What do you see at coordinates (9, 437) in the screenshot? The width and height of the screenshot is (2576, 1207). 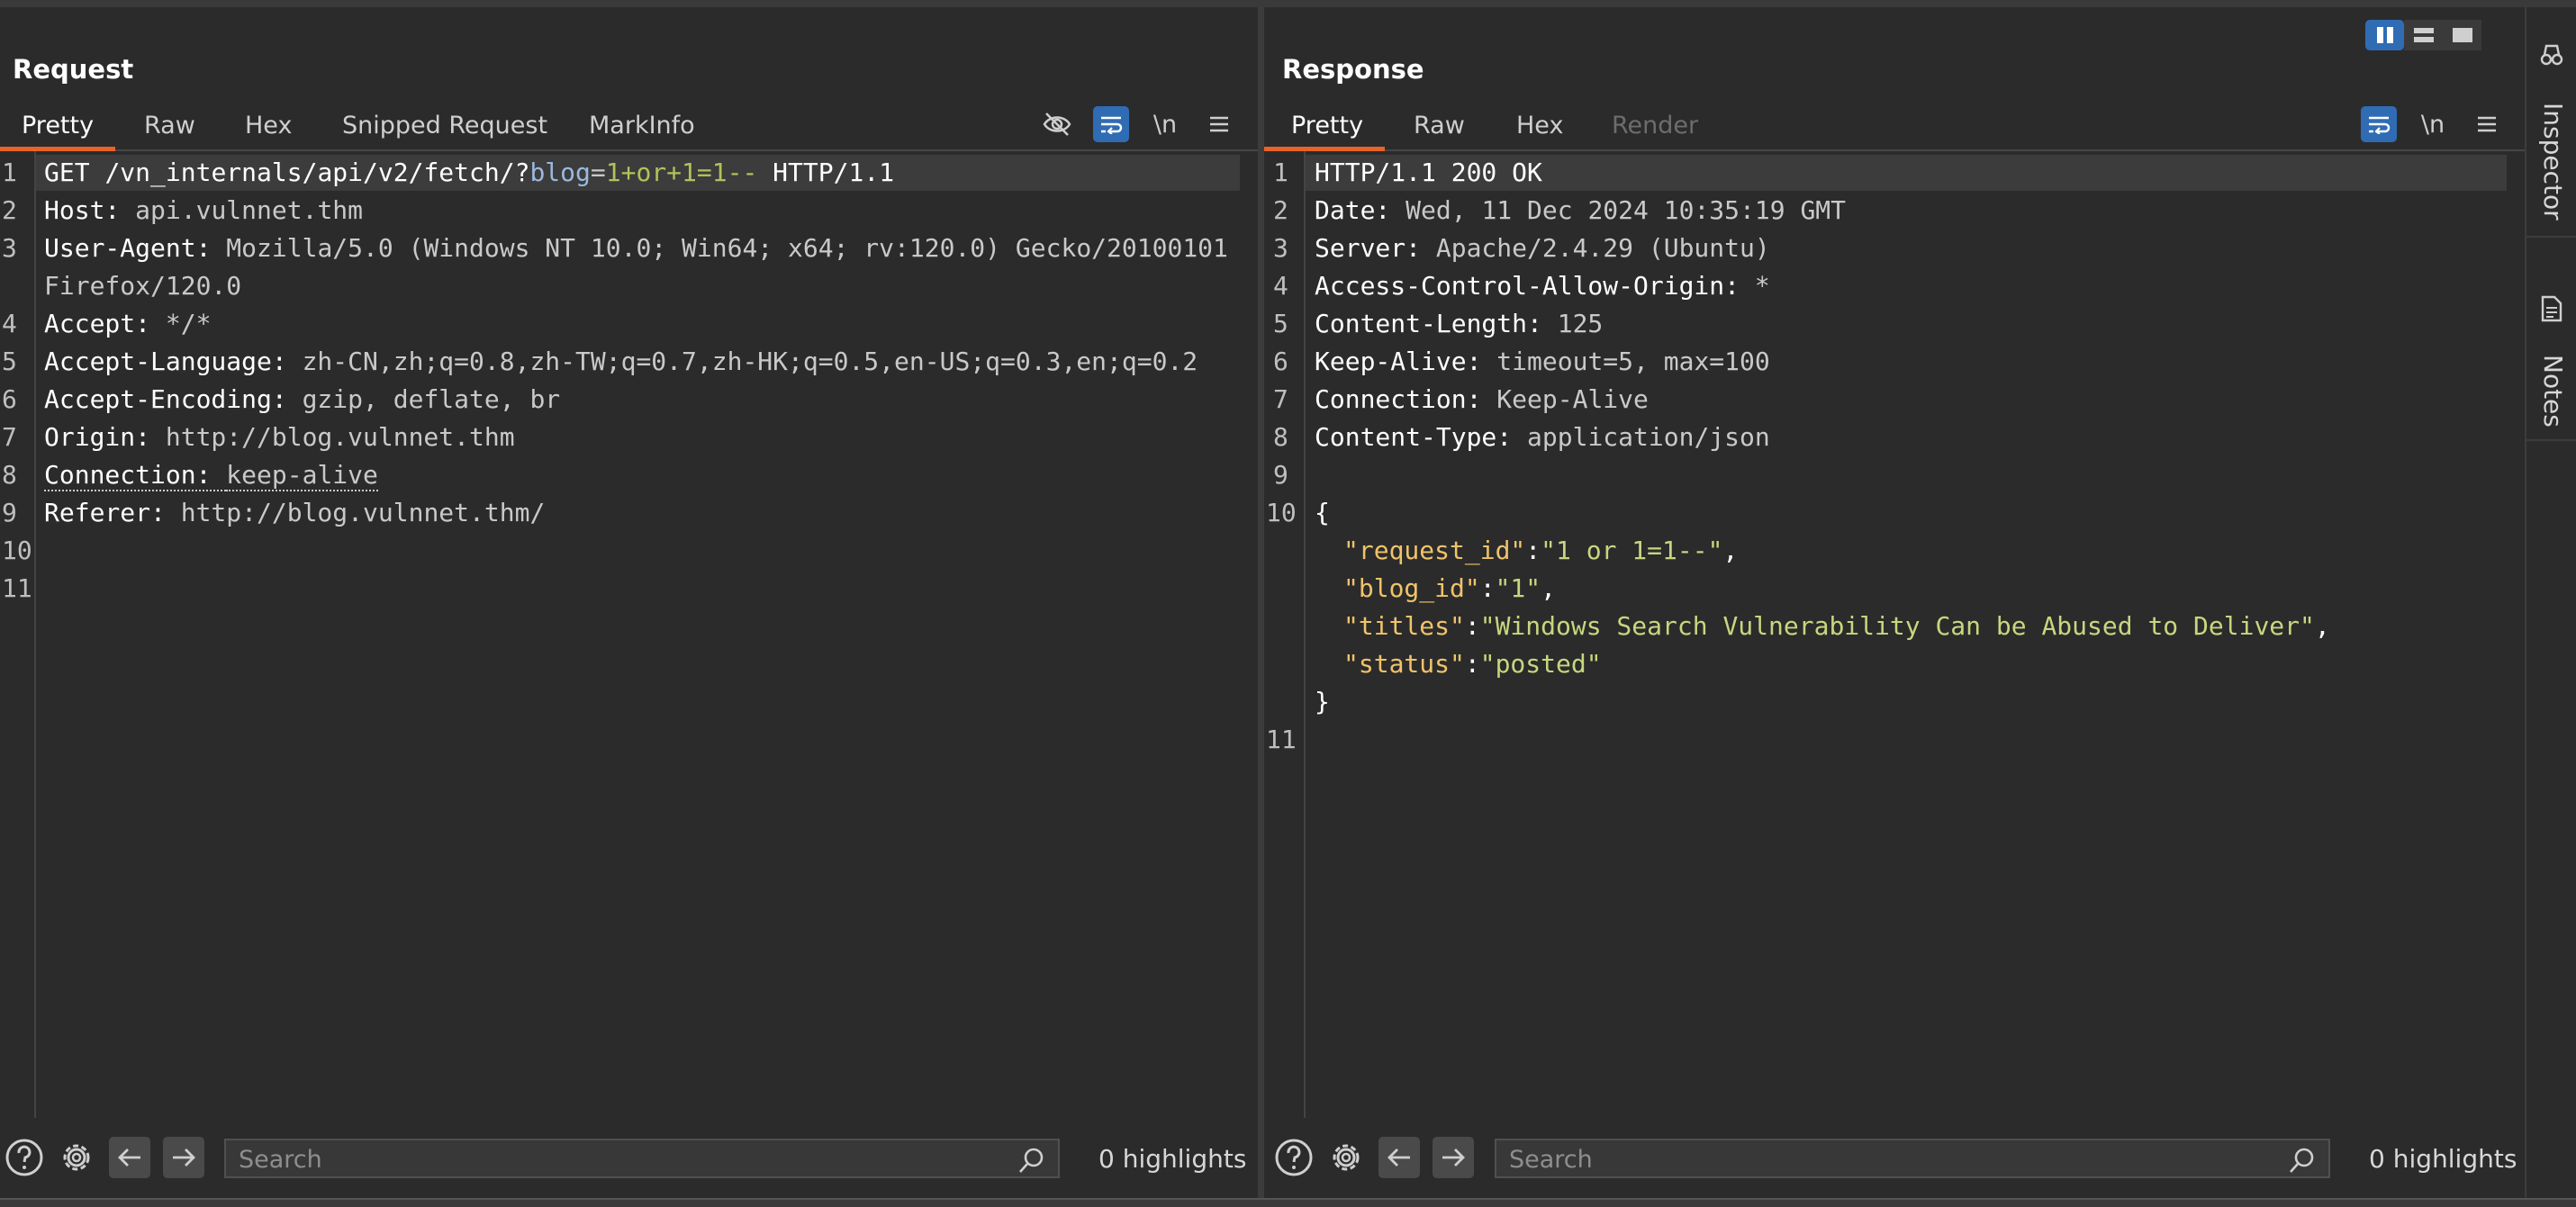 I see `line-number: 7` at bounding box center [9, 437].